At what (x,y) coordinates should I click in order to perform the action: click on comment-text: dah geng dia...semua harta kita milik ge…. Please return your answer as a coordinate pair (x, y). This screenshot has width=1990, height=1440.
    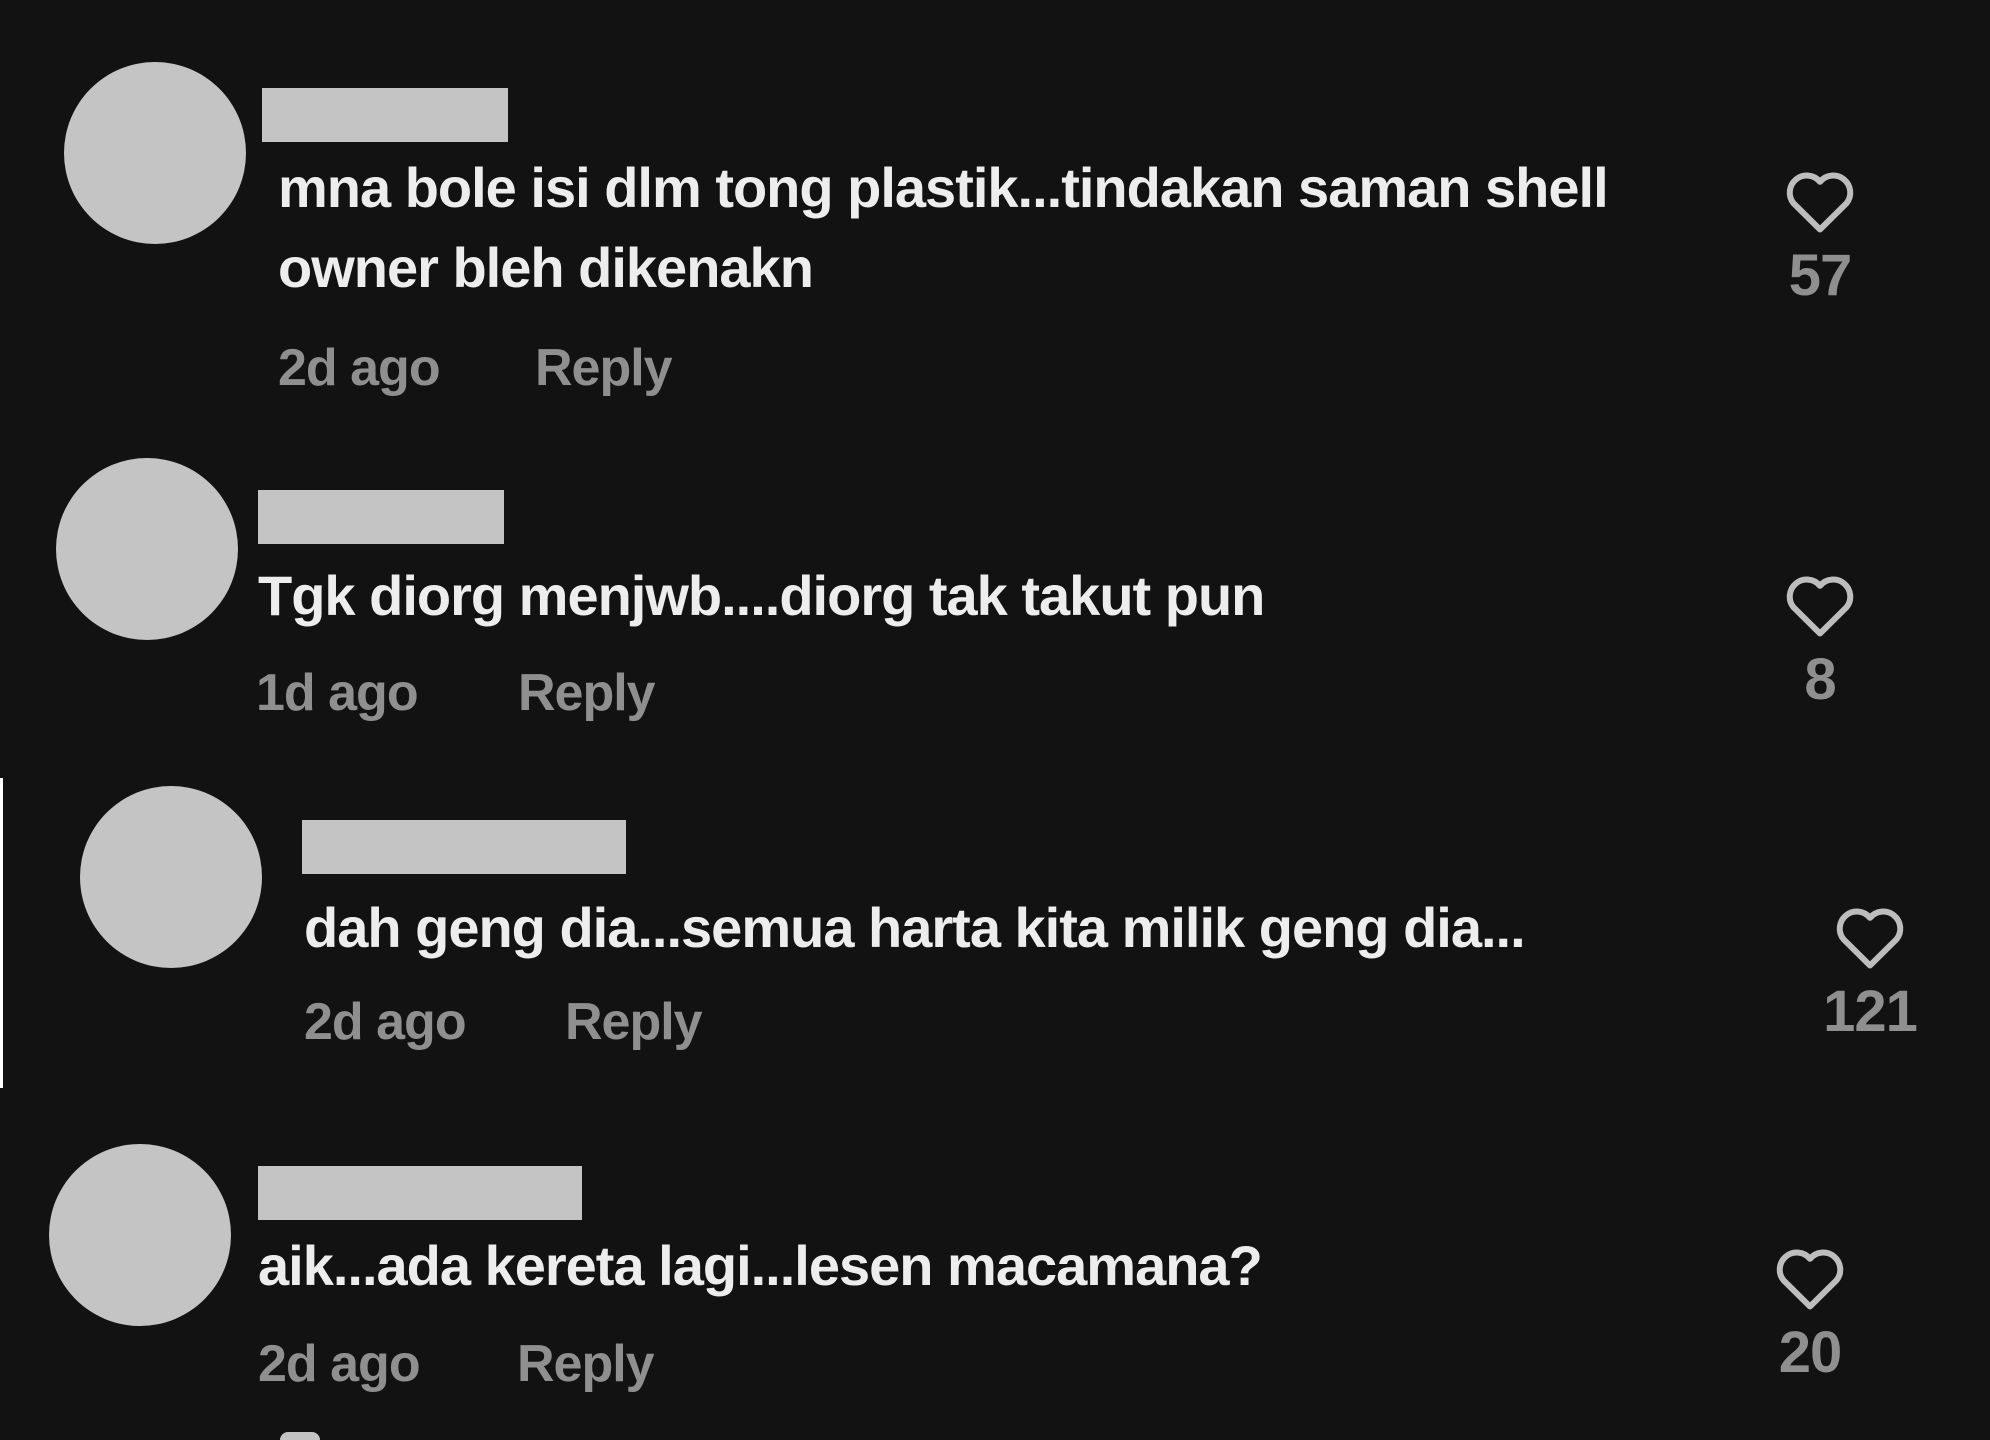
    Looking at the image, I should click on (915, 927).